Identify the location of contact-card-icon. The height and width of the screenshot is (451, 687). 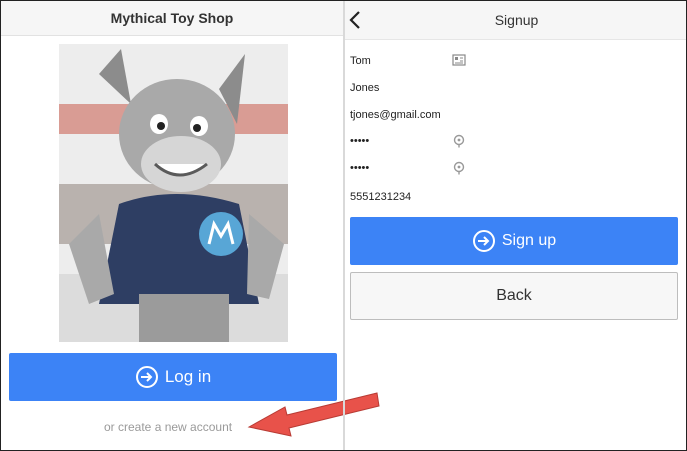
(459, 60).